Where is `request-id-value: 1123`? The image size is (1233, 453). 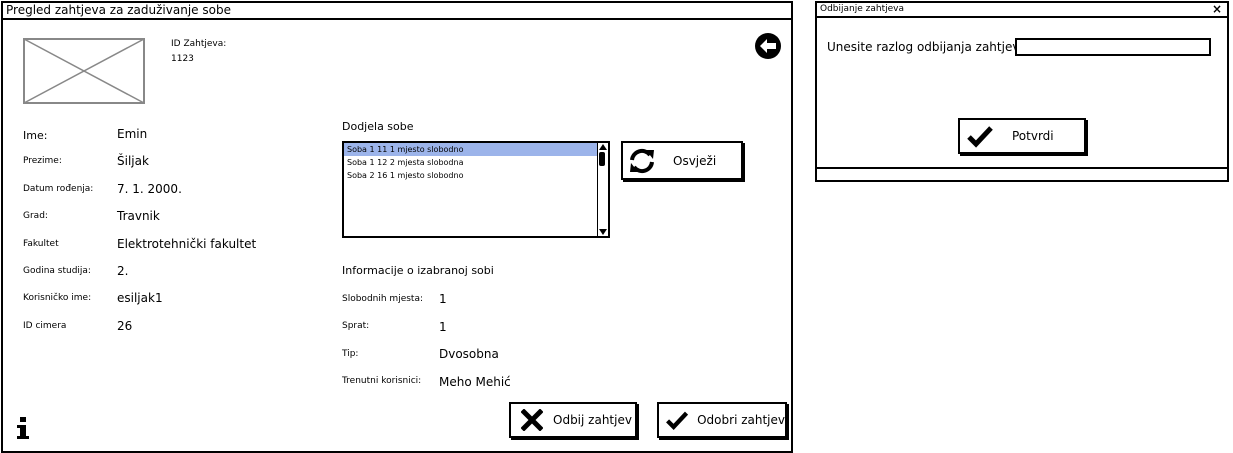 request-id-value: 1123 is located at coordinates (182, 59).